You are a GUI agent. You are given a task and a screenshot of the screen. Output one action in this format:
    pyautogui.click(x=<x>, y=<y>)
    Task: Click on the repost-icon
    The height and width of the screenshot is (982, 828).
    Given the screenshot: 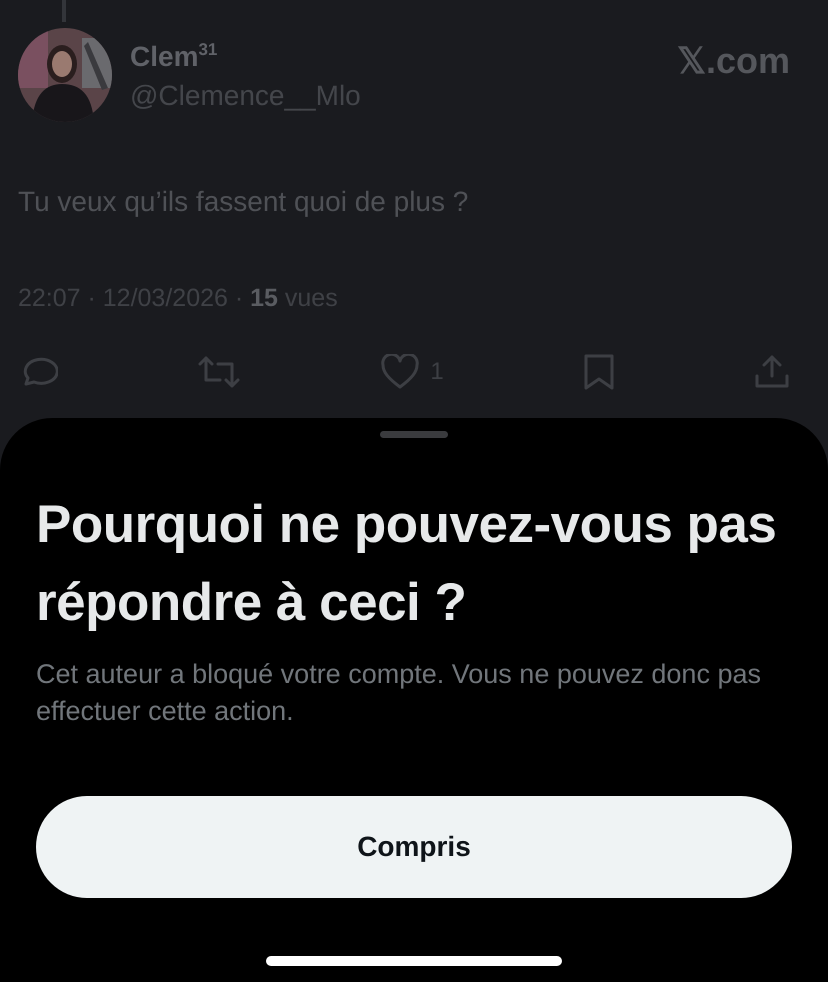 What is the action you would take?
    pyautogui.click(x=219, y=372)
    